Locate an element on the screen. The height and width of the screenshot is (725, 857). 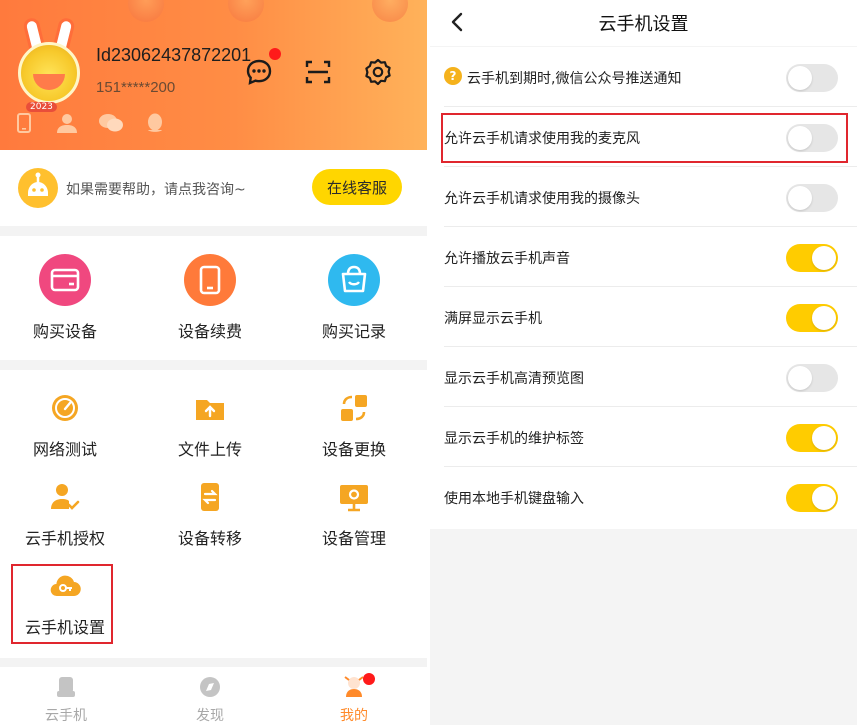
tab-label: 云手机 is located at coordinates (66, 716).